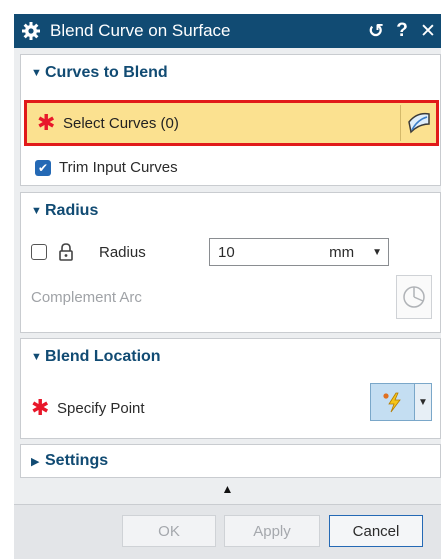  I want to click on group-header-radius: ▼ Radius, so click(230, 211).